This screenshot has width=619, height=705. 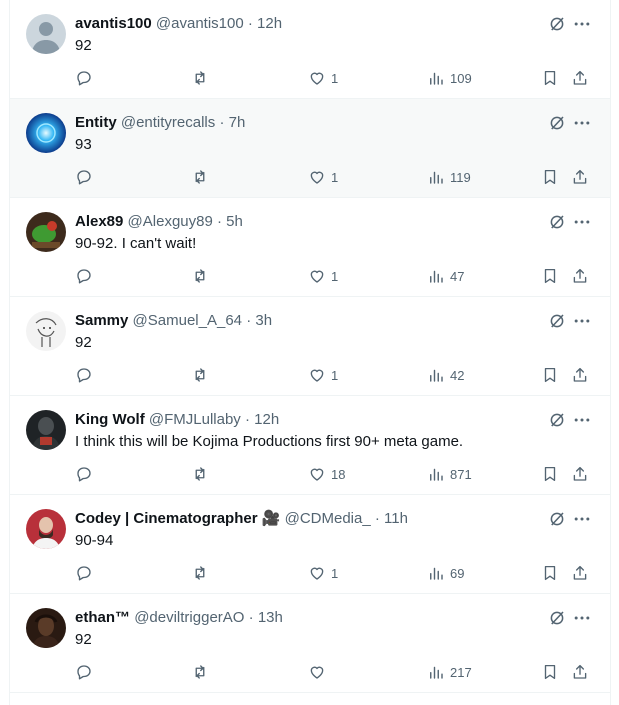 What do you see at coordinates (449, 177) in the screenshot?
I see `views-button: 119` at bounding box center [449, 177].